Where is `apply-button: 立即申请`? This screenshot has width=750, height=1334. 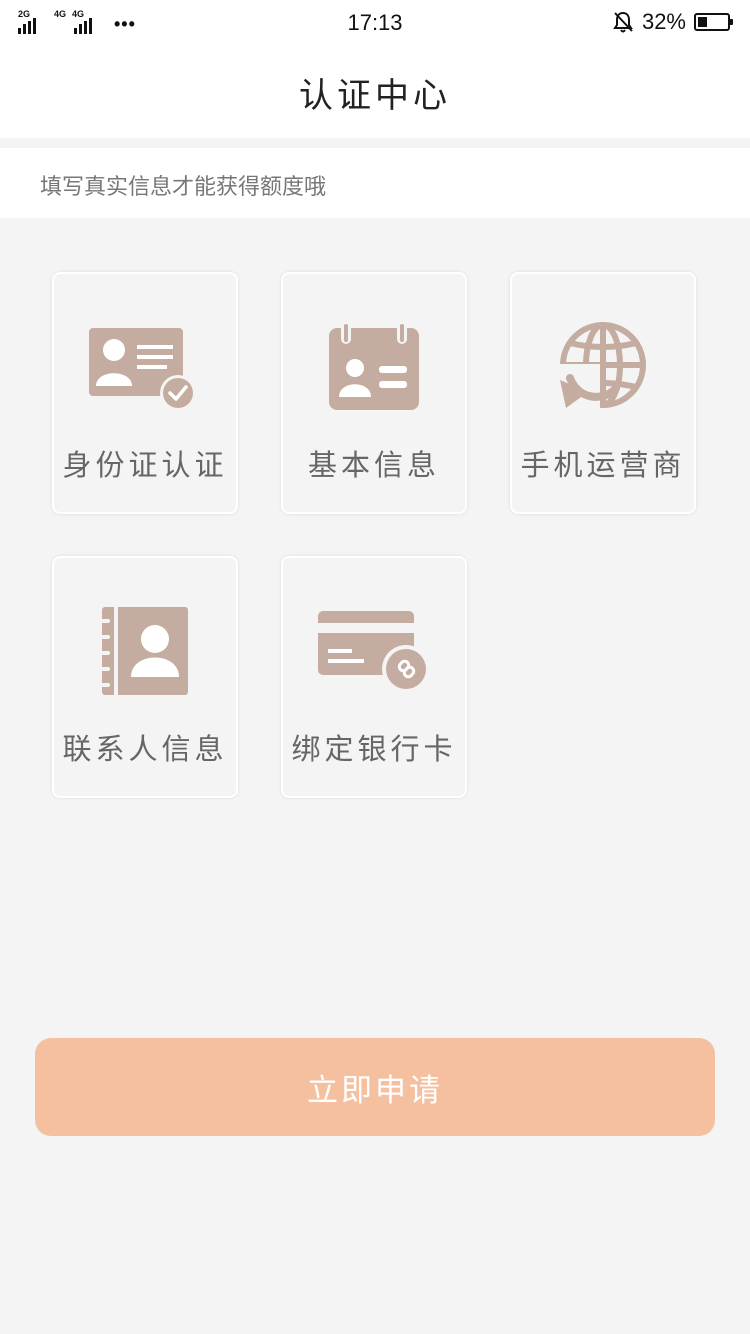 apply-button: 立即申请 is located at coordinates (375, 1087).